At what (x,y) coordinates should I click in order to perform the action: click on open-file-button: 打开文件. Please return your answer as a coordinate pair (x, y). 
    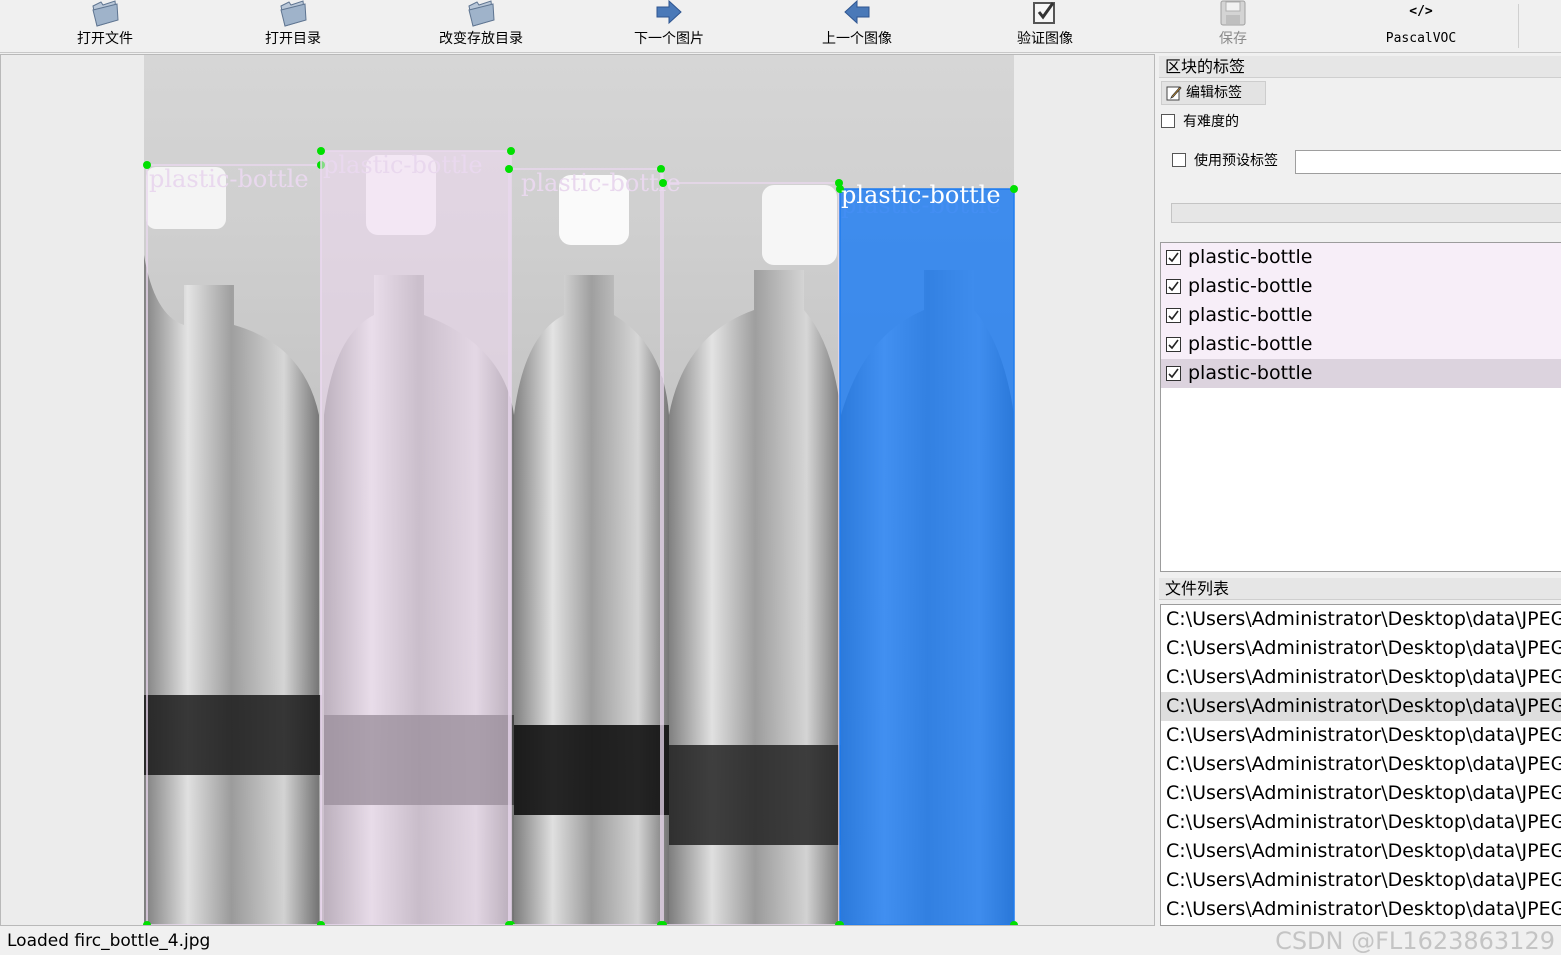
    Looking at the image, I should click on (105, 26).